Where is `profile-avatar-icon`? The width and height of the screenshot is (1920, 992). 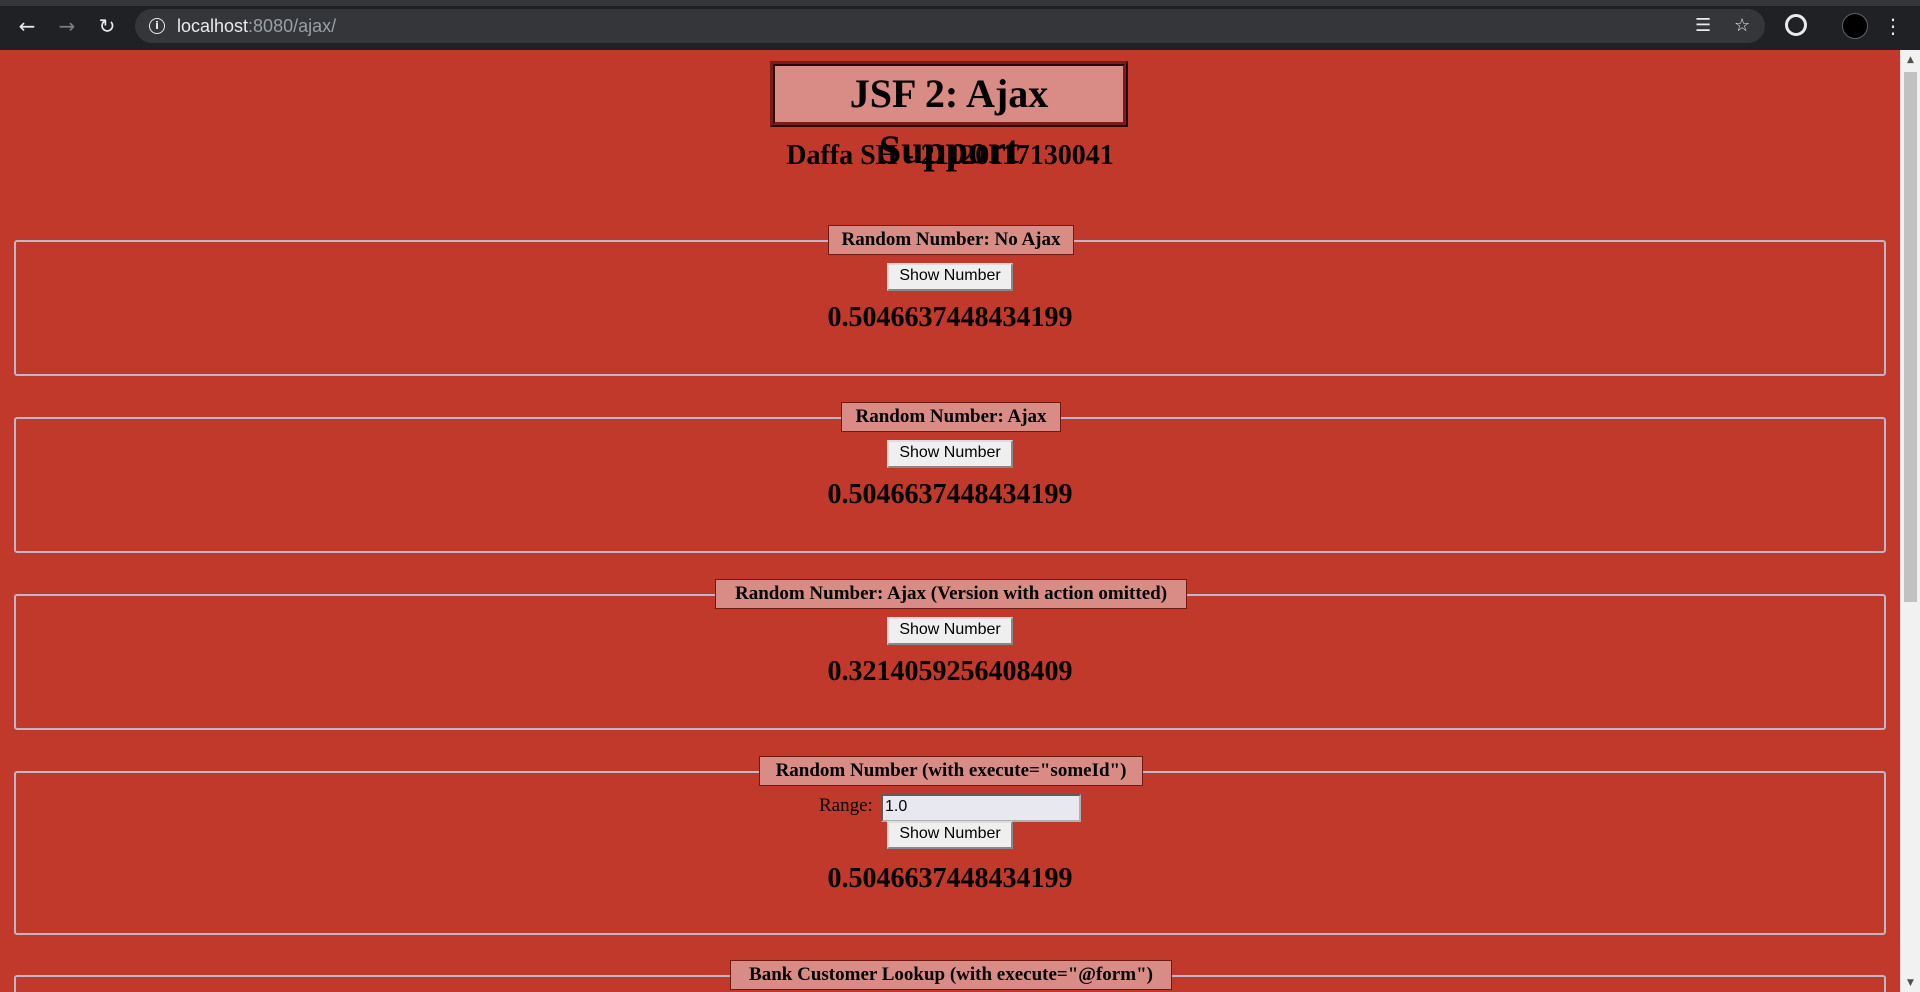
profile-avatar-icon is located at coordinates (1855, 26).